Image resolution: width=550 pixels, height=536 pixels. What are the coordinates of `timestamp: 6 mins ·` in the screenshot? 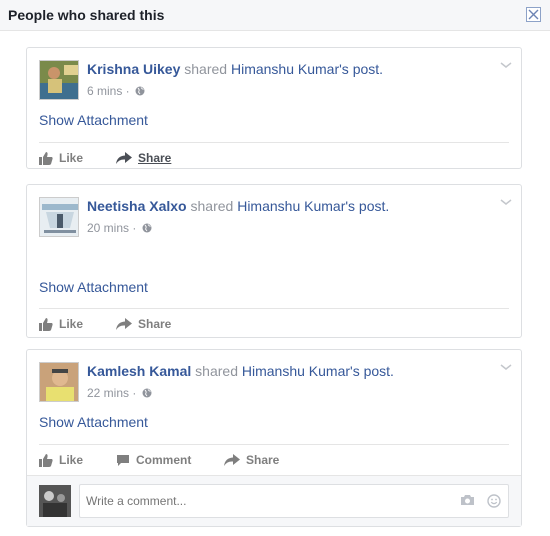 It's located at (116, 91).